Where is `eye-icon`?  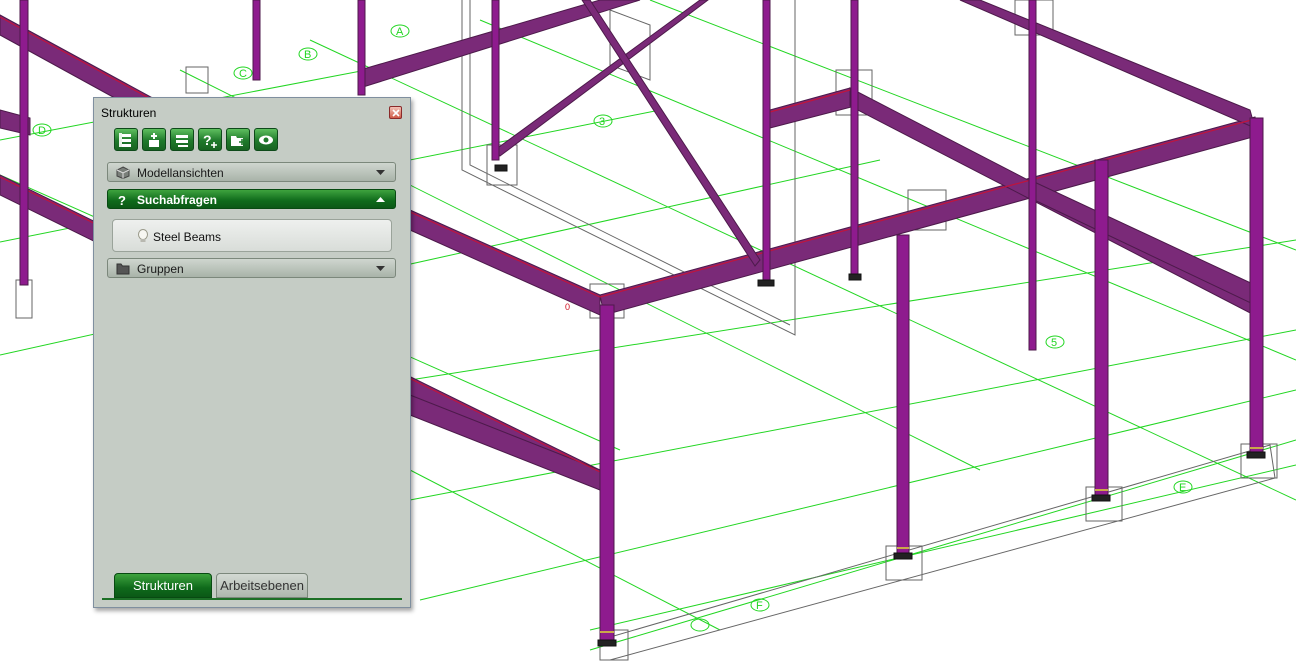
eye-icon is located at coordinates (266, 140).